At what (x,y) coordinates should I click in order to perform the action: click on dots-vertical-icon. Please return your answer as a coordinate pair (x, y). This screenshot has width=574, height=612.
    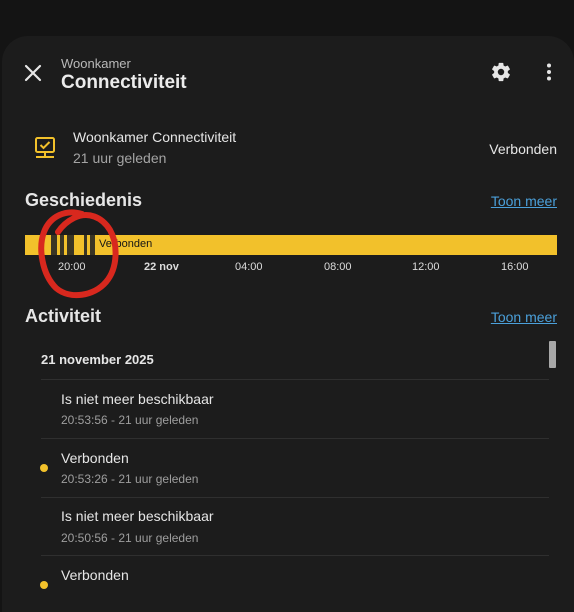
    Looking at the image, I should click on (549, 72).